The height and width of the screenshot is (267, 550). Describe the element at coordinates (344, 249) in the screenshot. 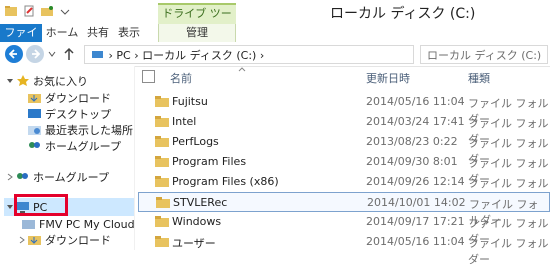

I see `table-row: ユーザー 2014/05/16 11:04 ファイル フォルダー` at that location.